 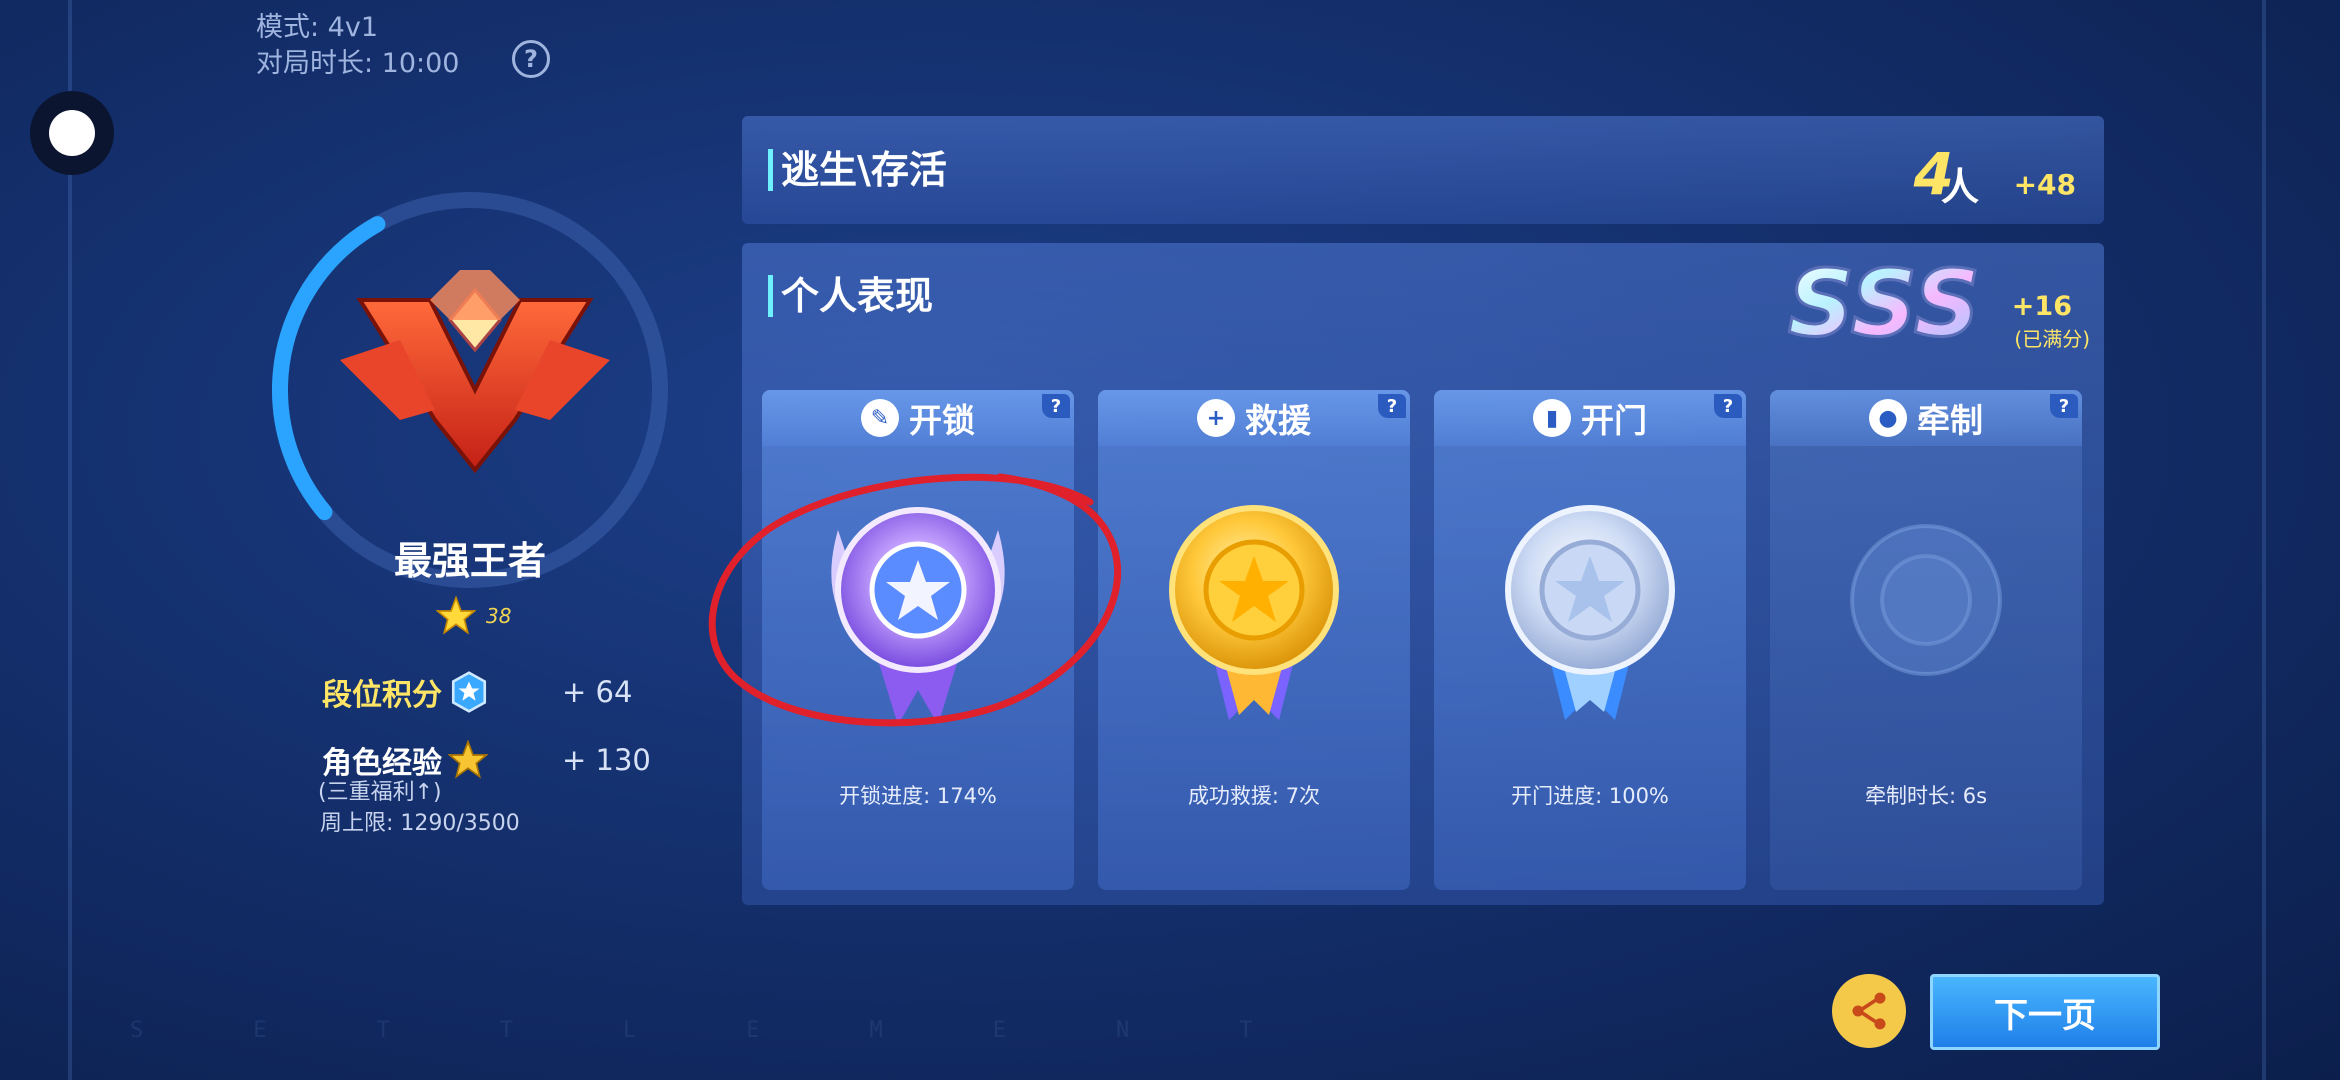 What do you see at coordinates (358, 64) in the screenshot?
I see `duration-text: 对局时长: 10:00` at bounding box center [358, 64].